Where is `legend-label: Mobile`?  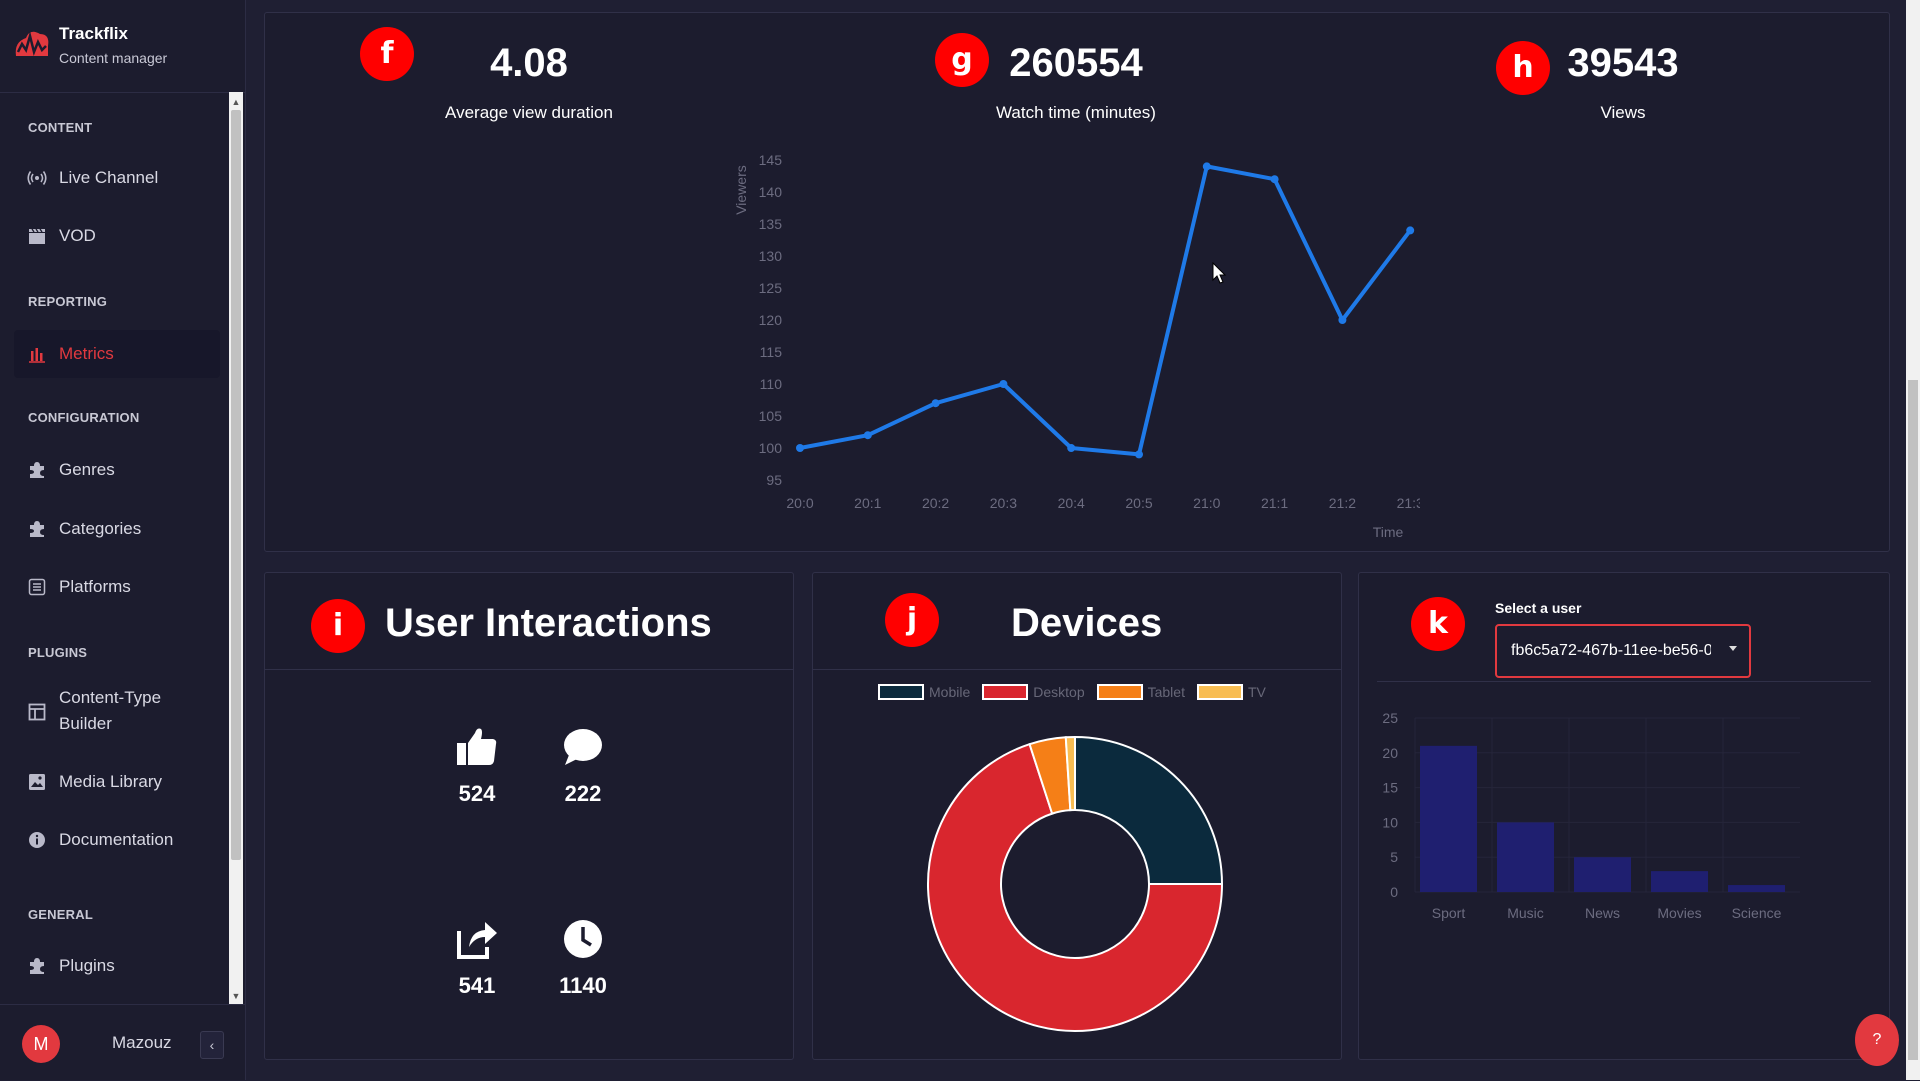
legend-label: Mobile is located at coordinates (949, 692).